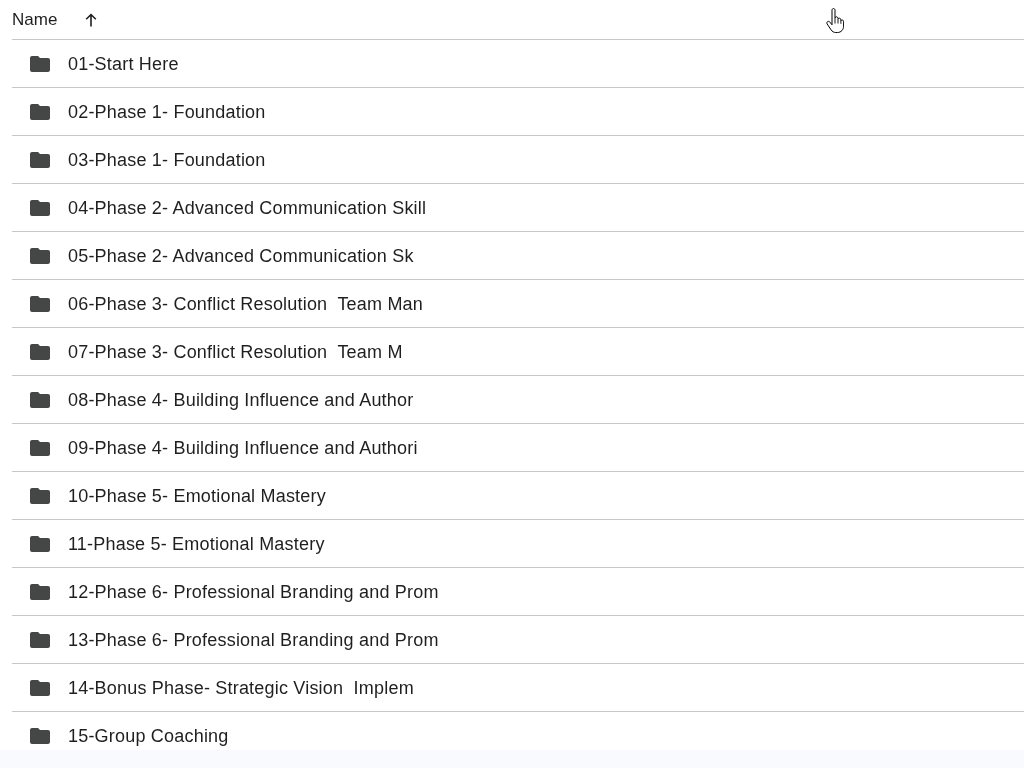 The height and width of the screenshot is (768, 1024). Describe the element at coordinates (91, 19) in the screenshot. I see `arrow-up-icon` at that location.